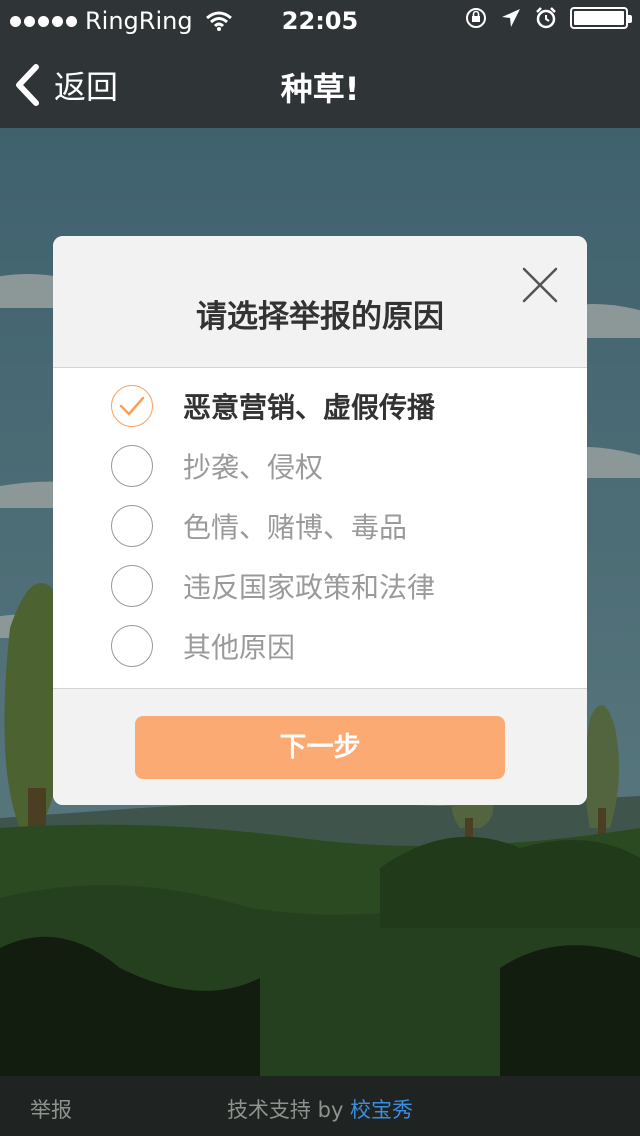 The image size is (640, 1136). I want to click on checkmark-icon, so click(131, 405).